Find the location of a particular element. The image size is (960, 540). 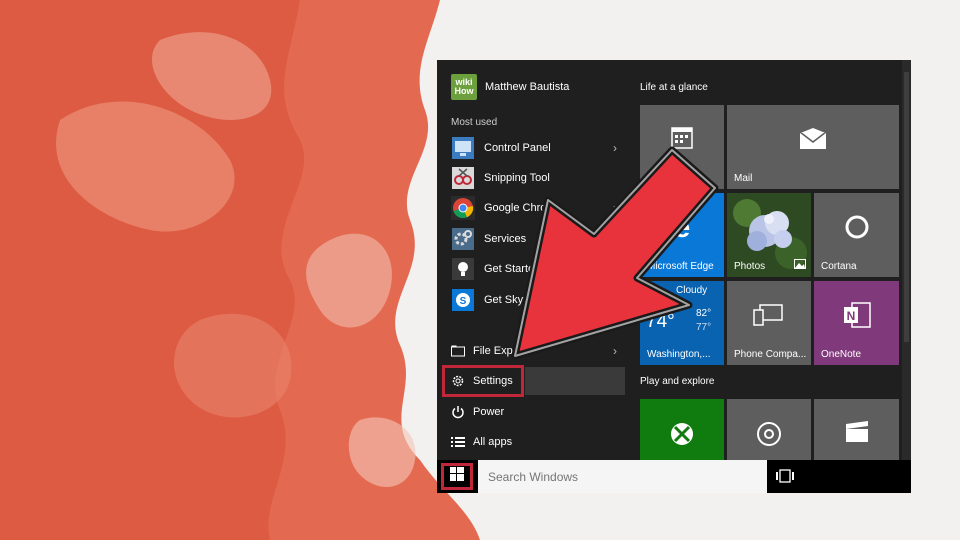

taskbar is located at coordinates (674, 476).